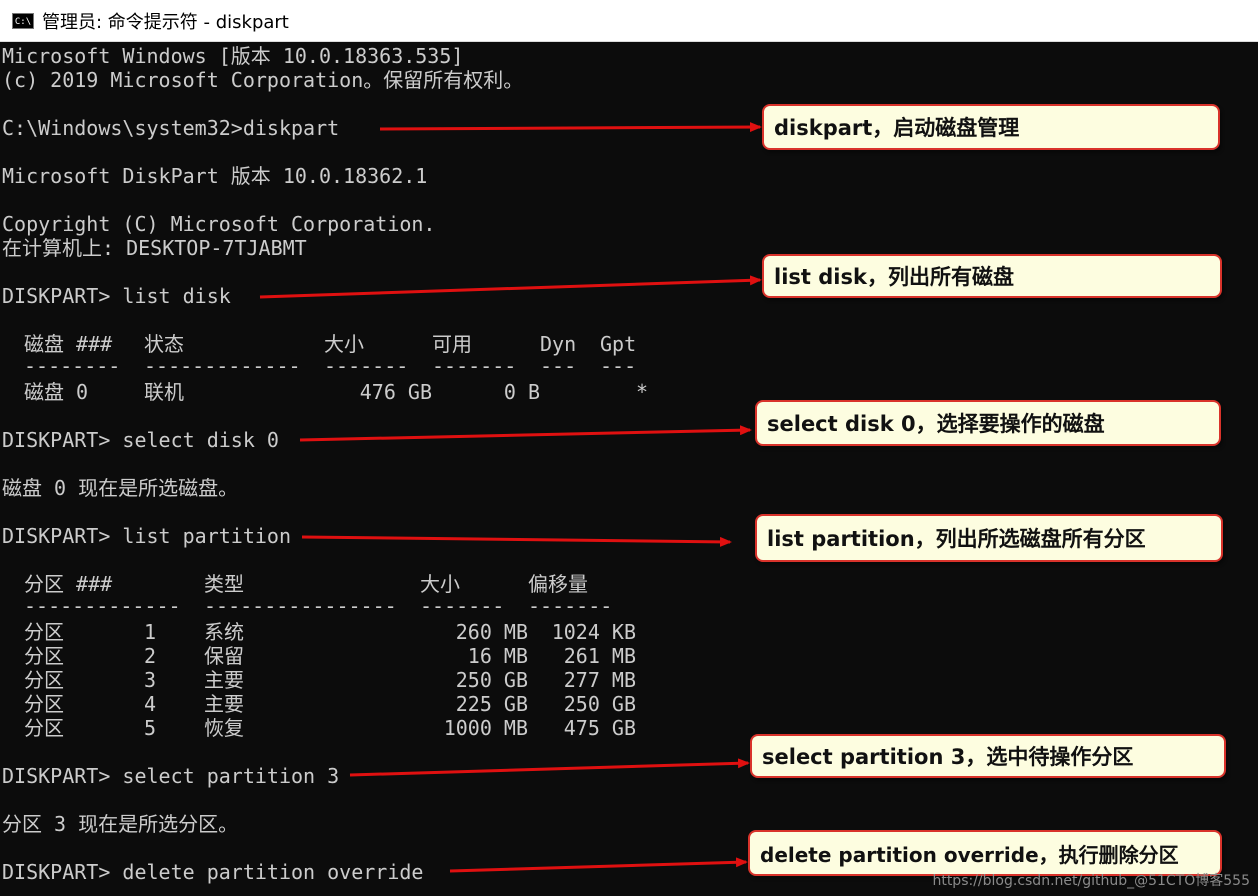 The width and height of the screenshot is (1258, 896). I want to click on console-line-diskpart-version: Microsoft DiskPart 版本 10.0.18362.1, so click(215, 176).